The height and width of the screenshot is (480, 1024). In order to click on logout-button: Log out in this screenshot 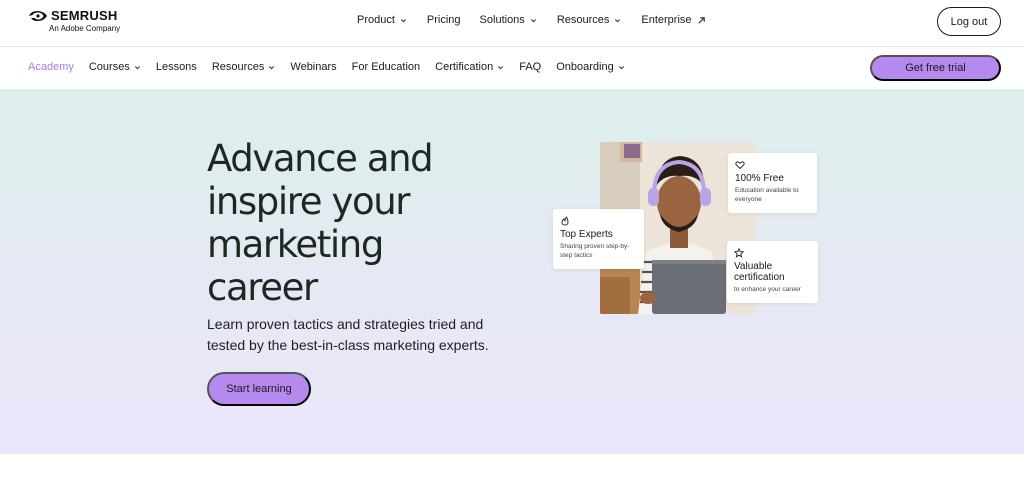, I will do `click(969, 21)`.